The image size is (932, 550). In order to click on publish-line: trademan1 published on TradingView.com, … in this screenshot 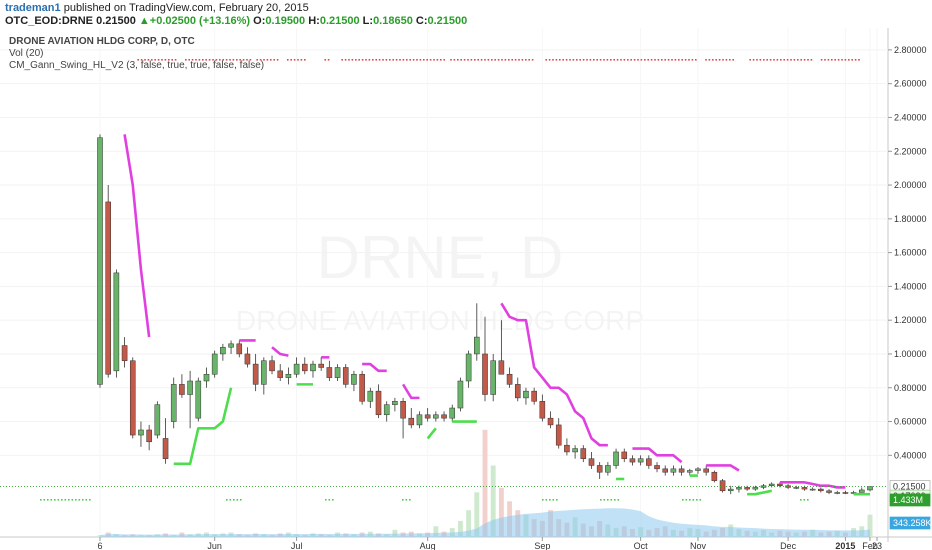, I will do `click(157, 8)`.